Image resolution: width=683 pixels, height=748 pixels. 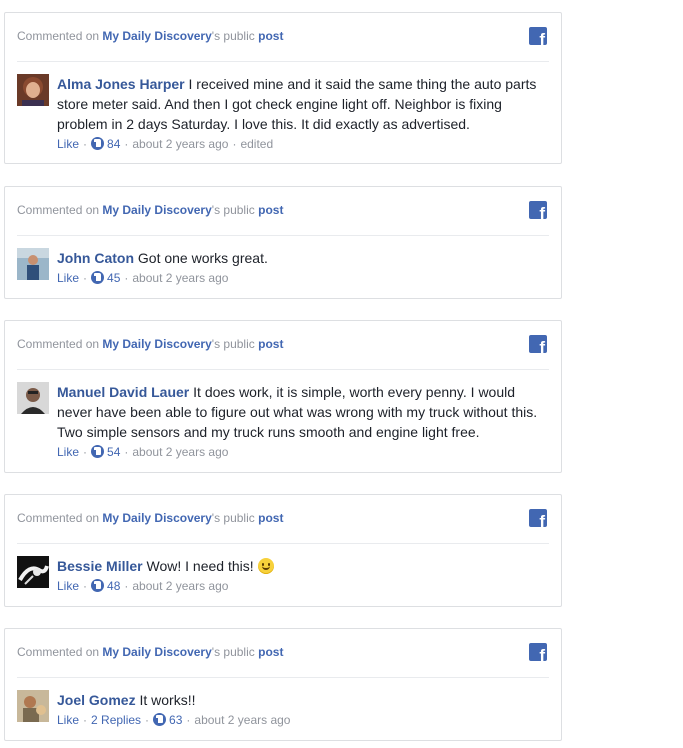 What do you see at coordinates (299, 700) in the screenshot?
I see `comment-text: Joel Gomez It works!!` at bounding box center [299, 700].